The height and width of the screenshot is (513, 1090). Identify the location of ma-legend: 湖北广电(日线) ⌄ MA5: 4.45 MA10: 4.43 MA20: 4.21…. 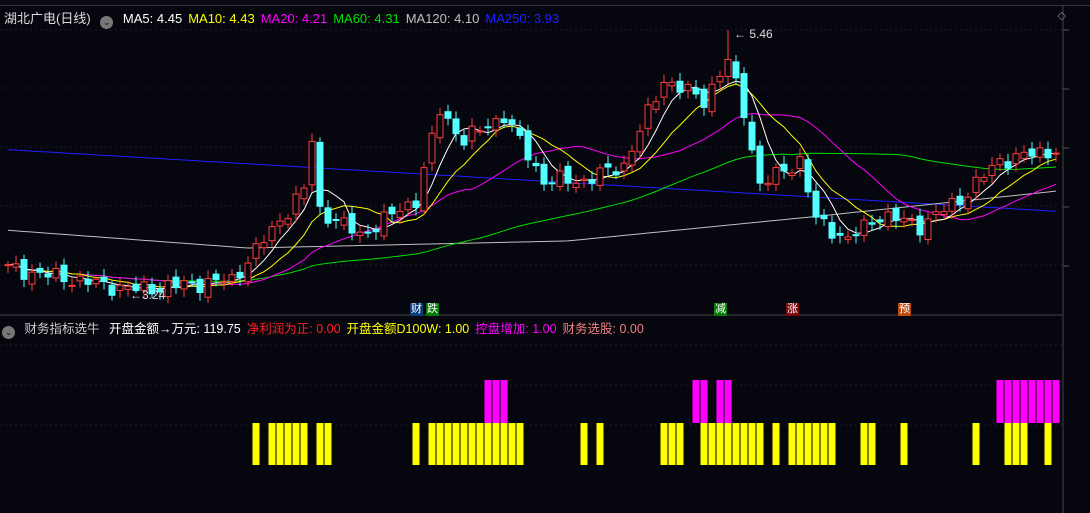
(287, 18).